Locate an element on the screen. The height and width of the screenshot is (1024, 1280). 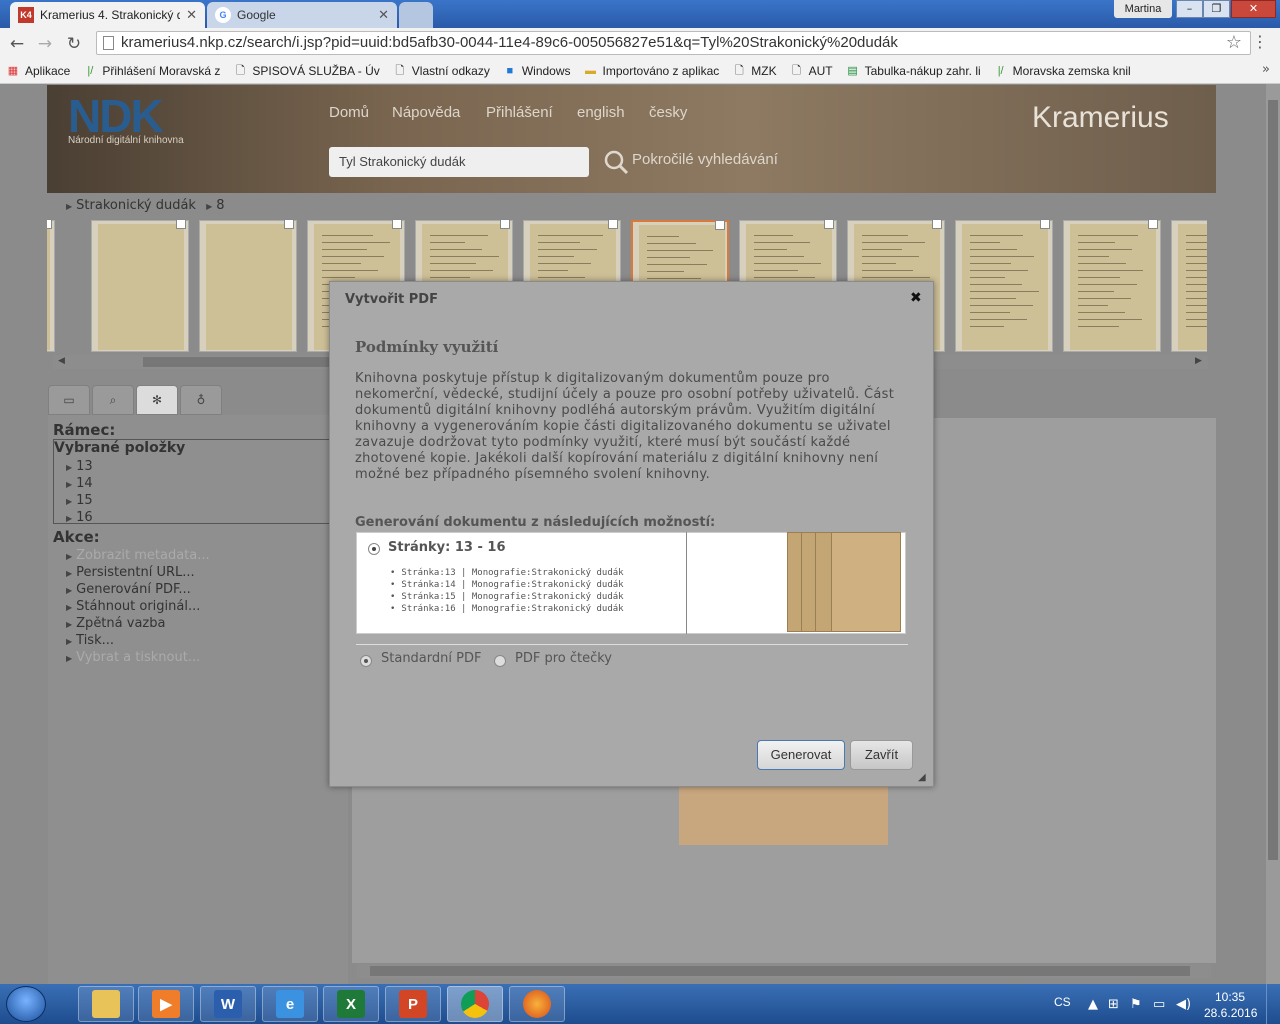
network-icon: ▭ is located at coordinates (1159, 1004).